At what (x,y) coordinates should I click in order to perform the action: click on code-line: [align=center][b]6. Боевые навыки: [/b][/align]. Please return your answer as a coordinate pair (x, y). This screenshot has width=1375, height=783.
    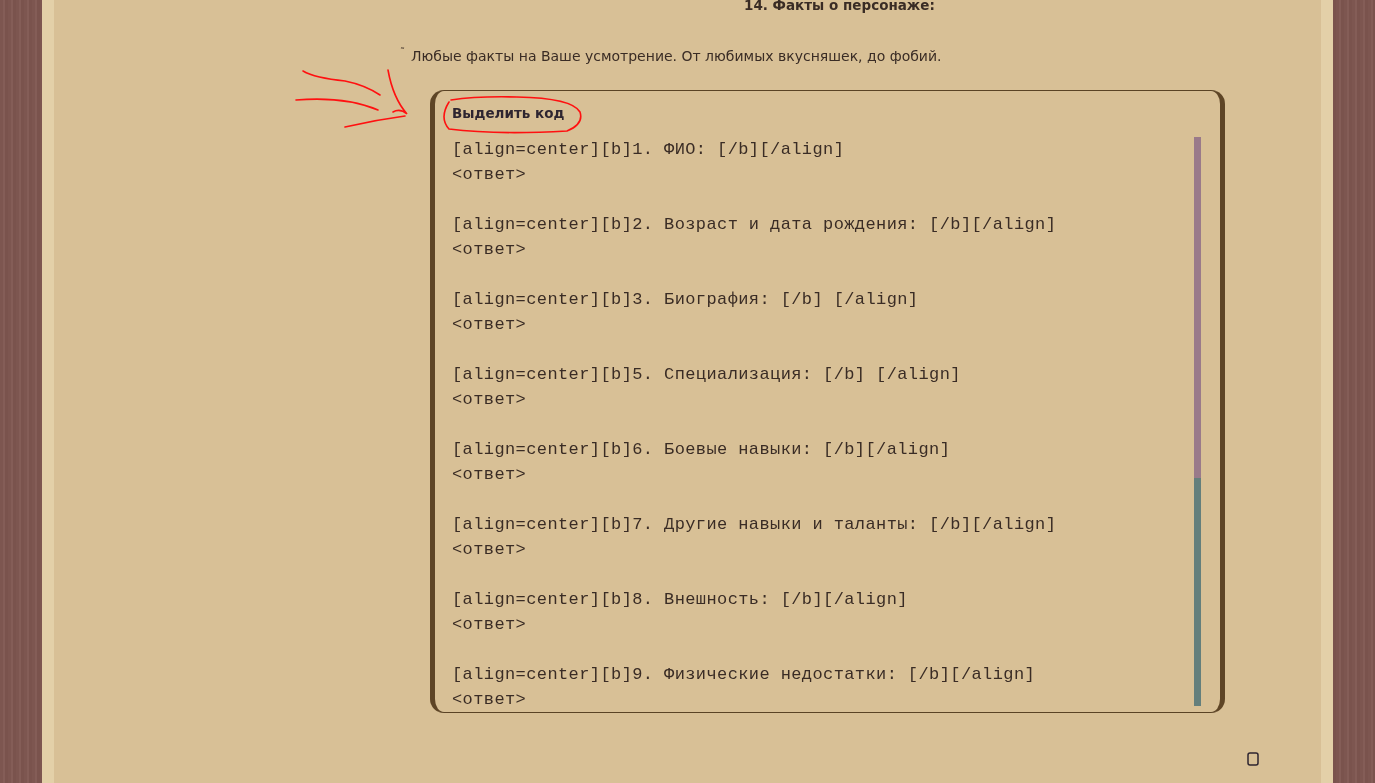
    Looking at the image, I should click on (702, 450).